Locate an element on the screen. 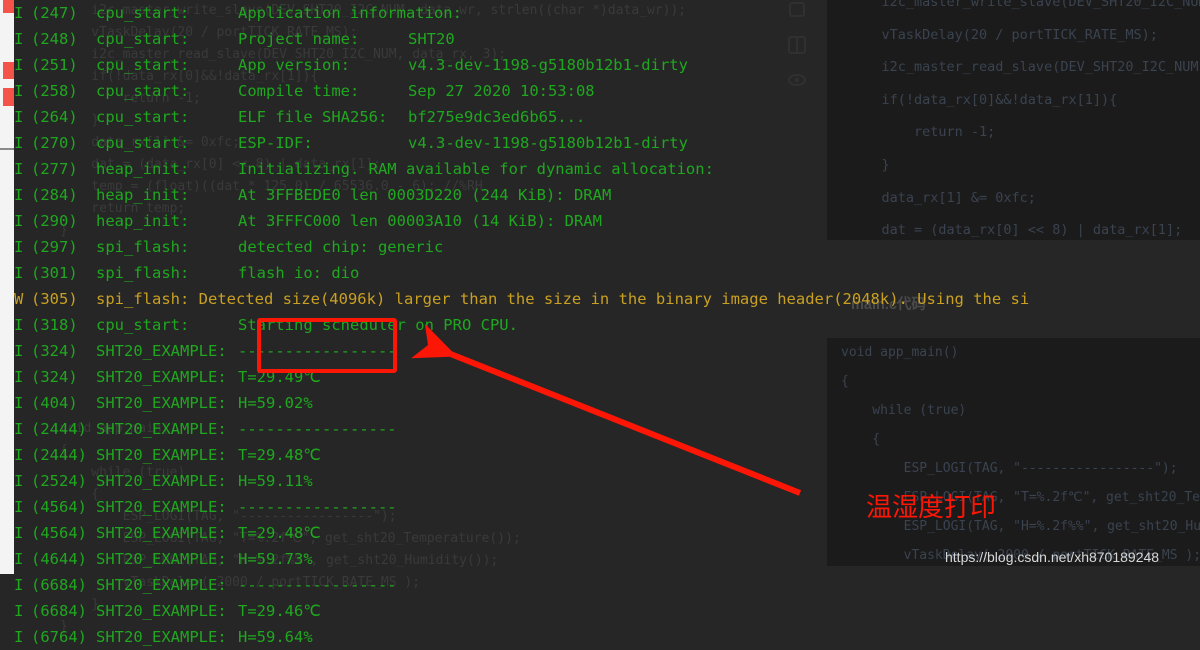 Image resolution: width=1200 pixels, height=650 pixels. log-value: Sep 27 2020 10:53:08 is located at coordinates (501, 91).